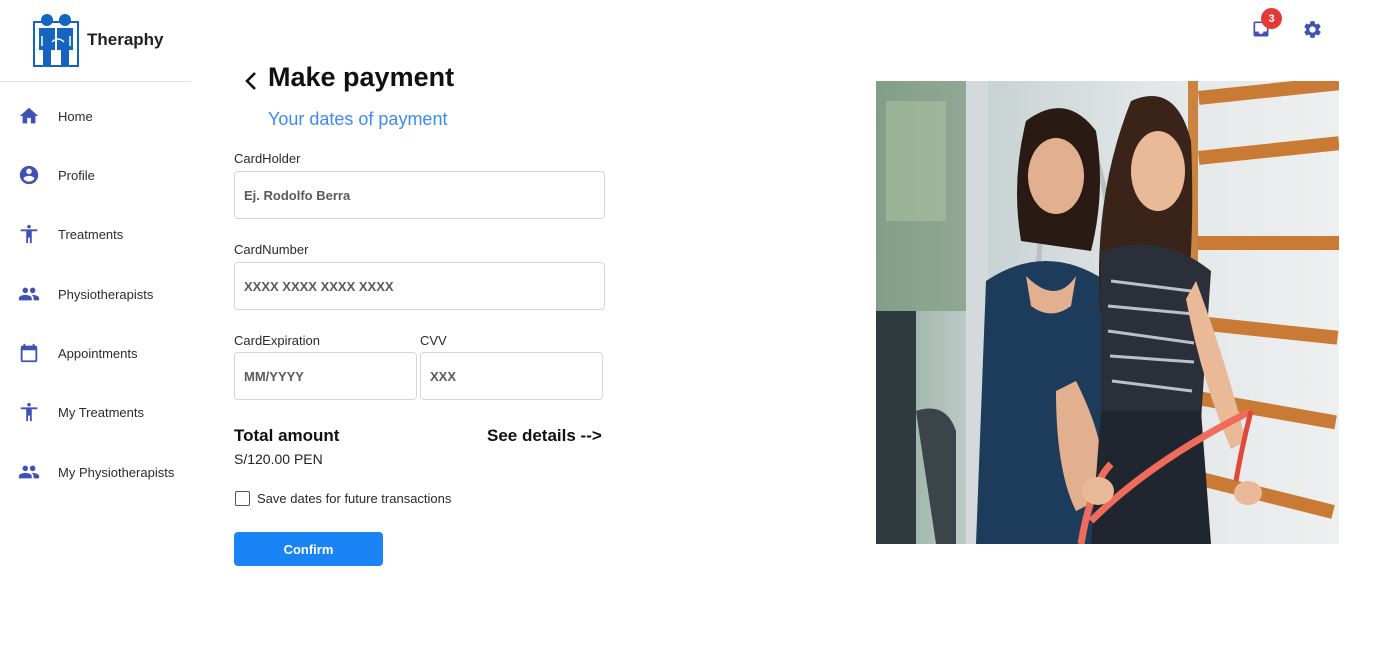  Describe the element at coordinates (1271, 18) in the screenshot. I see `notification-count-badge: 3` at that location.